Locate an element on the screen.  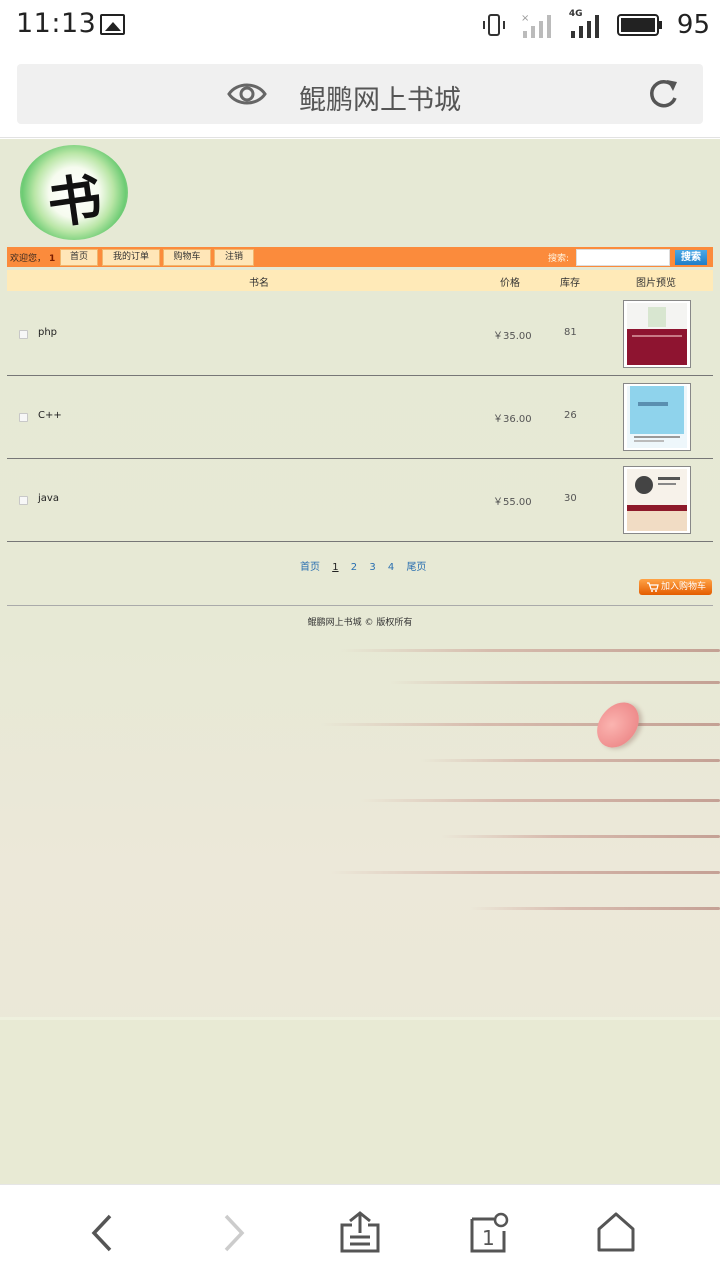
username: 1 is located at coordinates (52, 259).